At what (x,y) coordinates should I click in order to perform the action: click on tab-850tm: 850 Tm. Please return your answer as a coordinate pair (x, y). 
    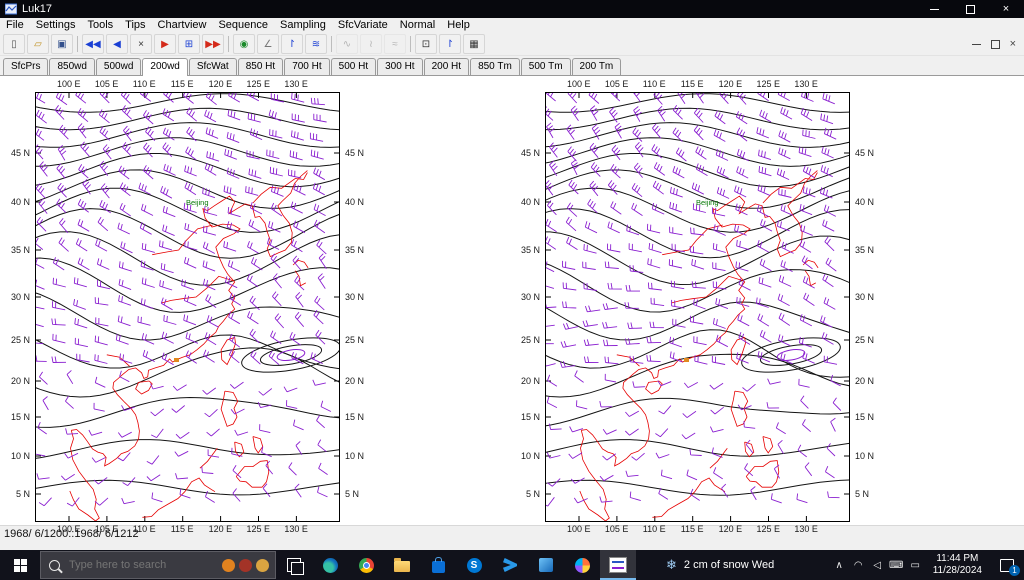
    Looking at the image, I should click on (495, 66).